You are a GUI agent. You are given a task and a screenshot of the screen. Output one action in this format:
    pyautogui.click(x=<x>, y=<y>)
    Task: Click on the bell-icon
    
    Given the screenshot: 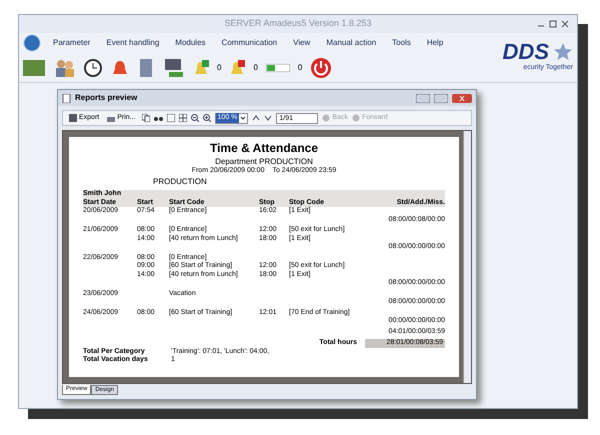 What is the action you would take?
    pyautogui.click(x=120, y=67)
    